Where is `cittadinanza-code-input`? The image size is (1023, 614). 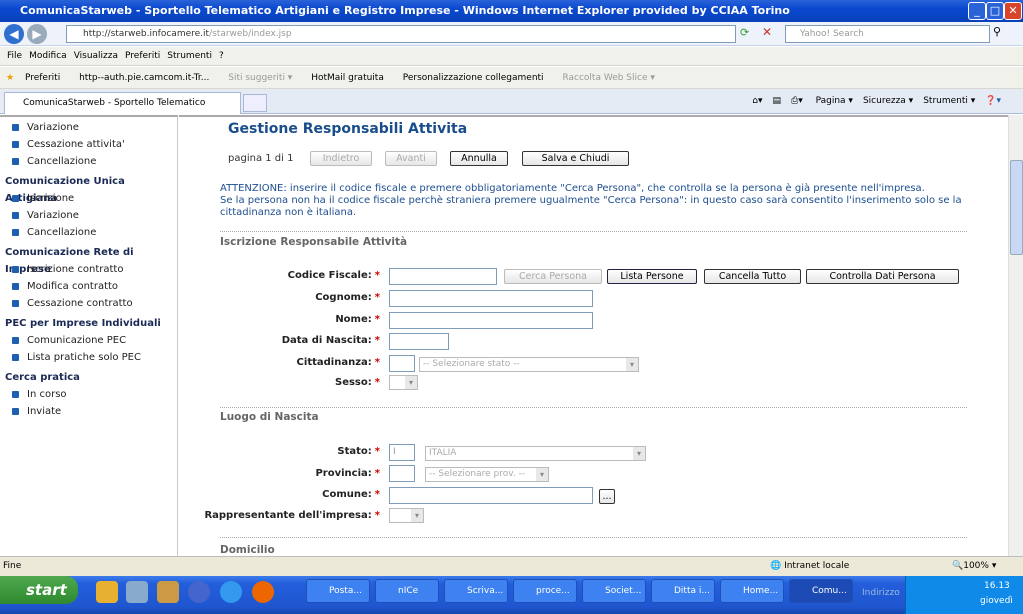 cittadinanza-code-input is located at coordinates (402, 363).